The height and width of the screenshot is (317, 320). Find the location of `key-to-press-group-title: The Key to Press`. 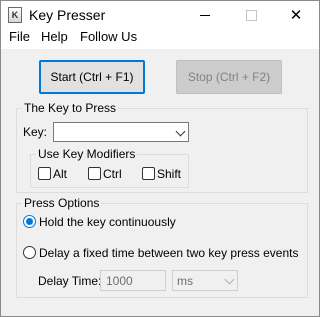

key-to-press-group-title: The Key to Press is located at coordinates (70, 108).